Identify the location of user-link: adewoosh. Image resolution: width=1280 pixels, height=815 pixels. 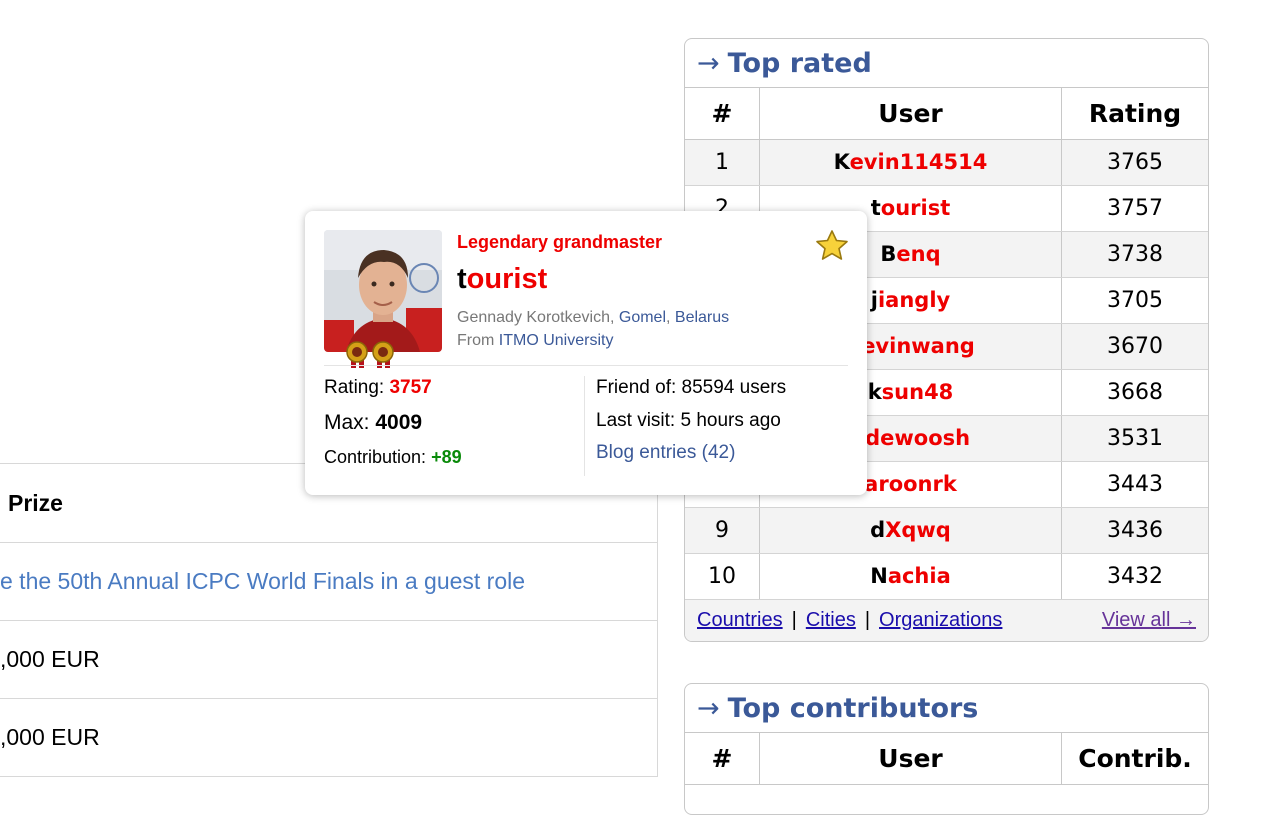
(910, 438).